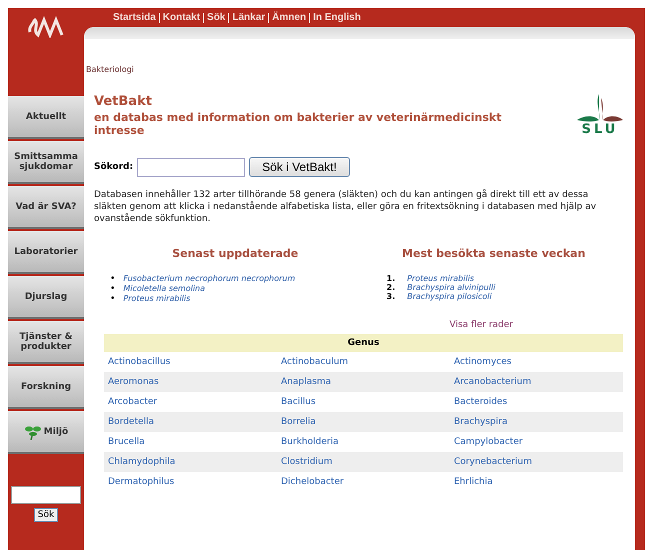  I want to click on list-number: 1., so click(391, 278).